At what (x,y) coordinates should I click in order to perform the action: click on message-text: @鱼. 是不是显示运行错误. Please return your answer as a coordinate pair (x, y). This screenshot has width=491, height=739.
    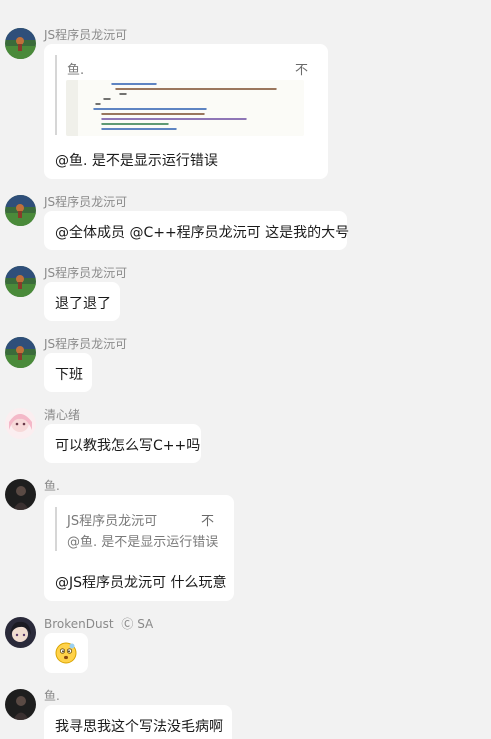
    Looking at the image, I should click on (136, 161).